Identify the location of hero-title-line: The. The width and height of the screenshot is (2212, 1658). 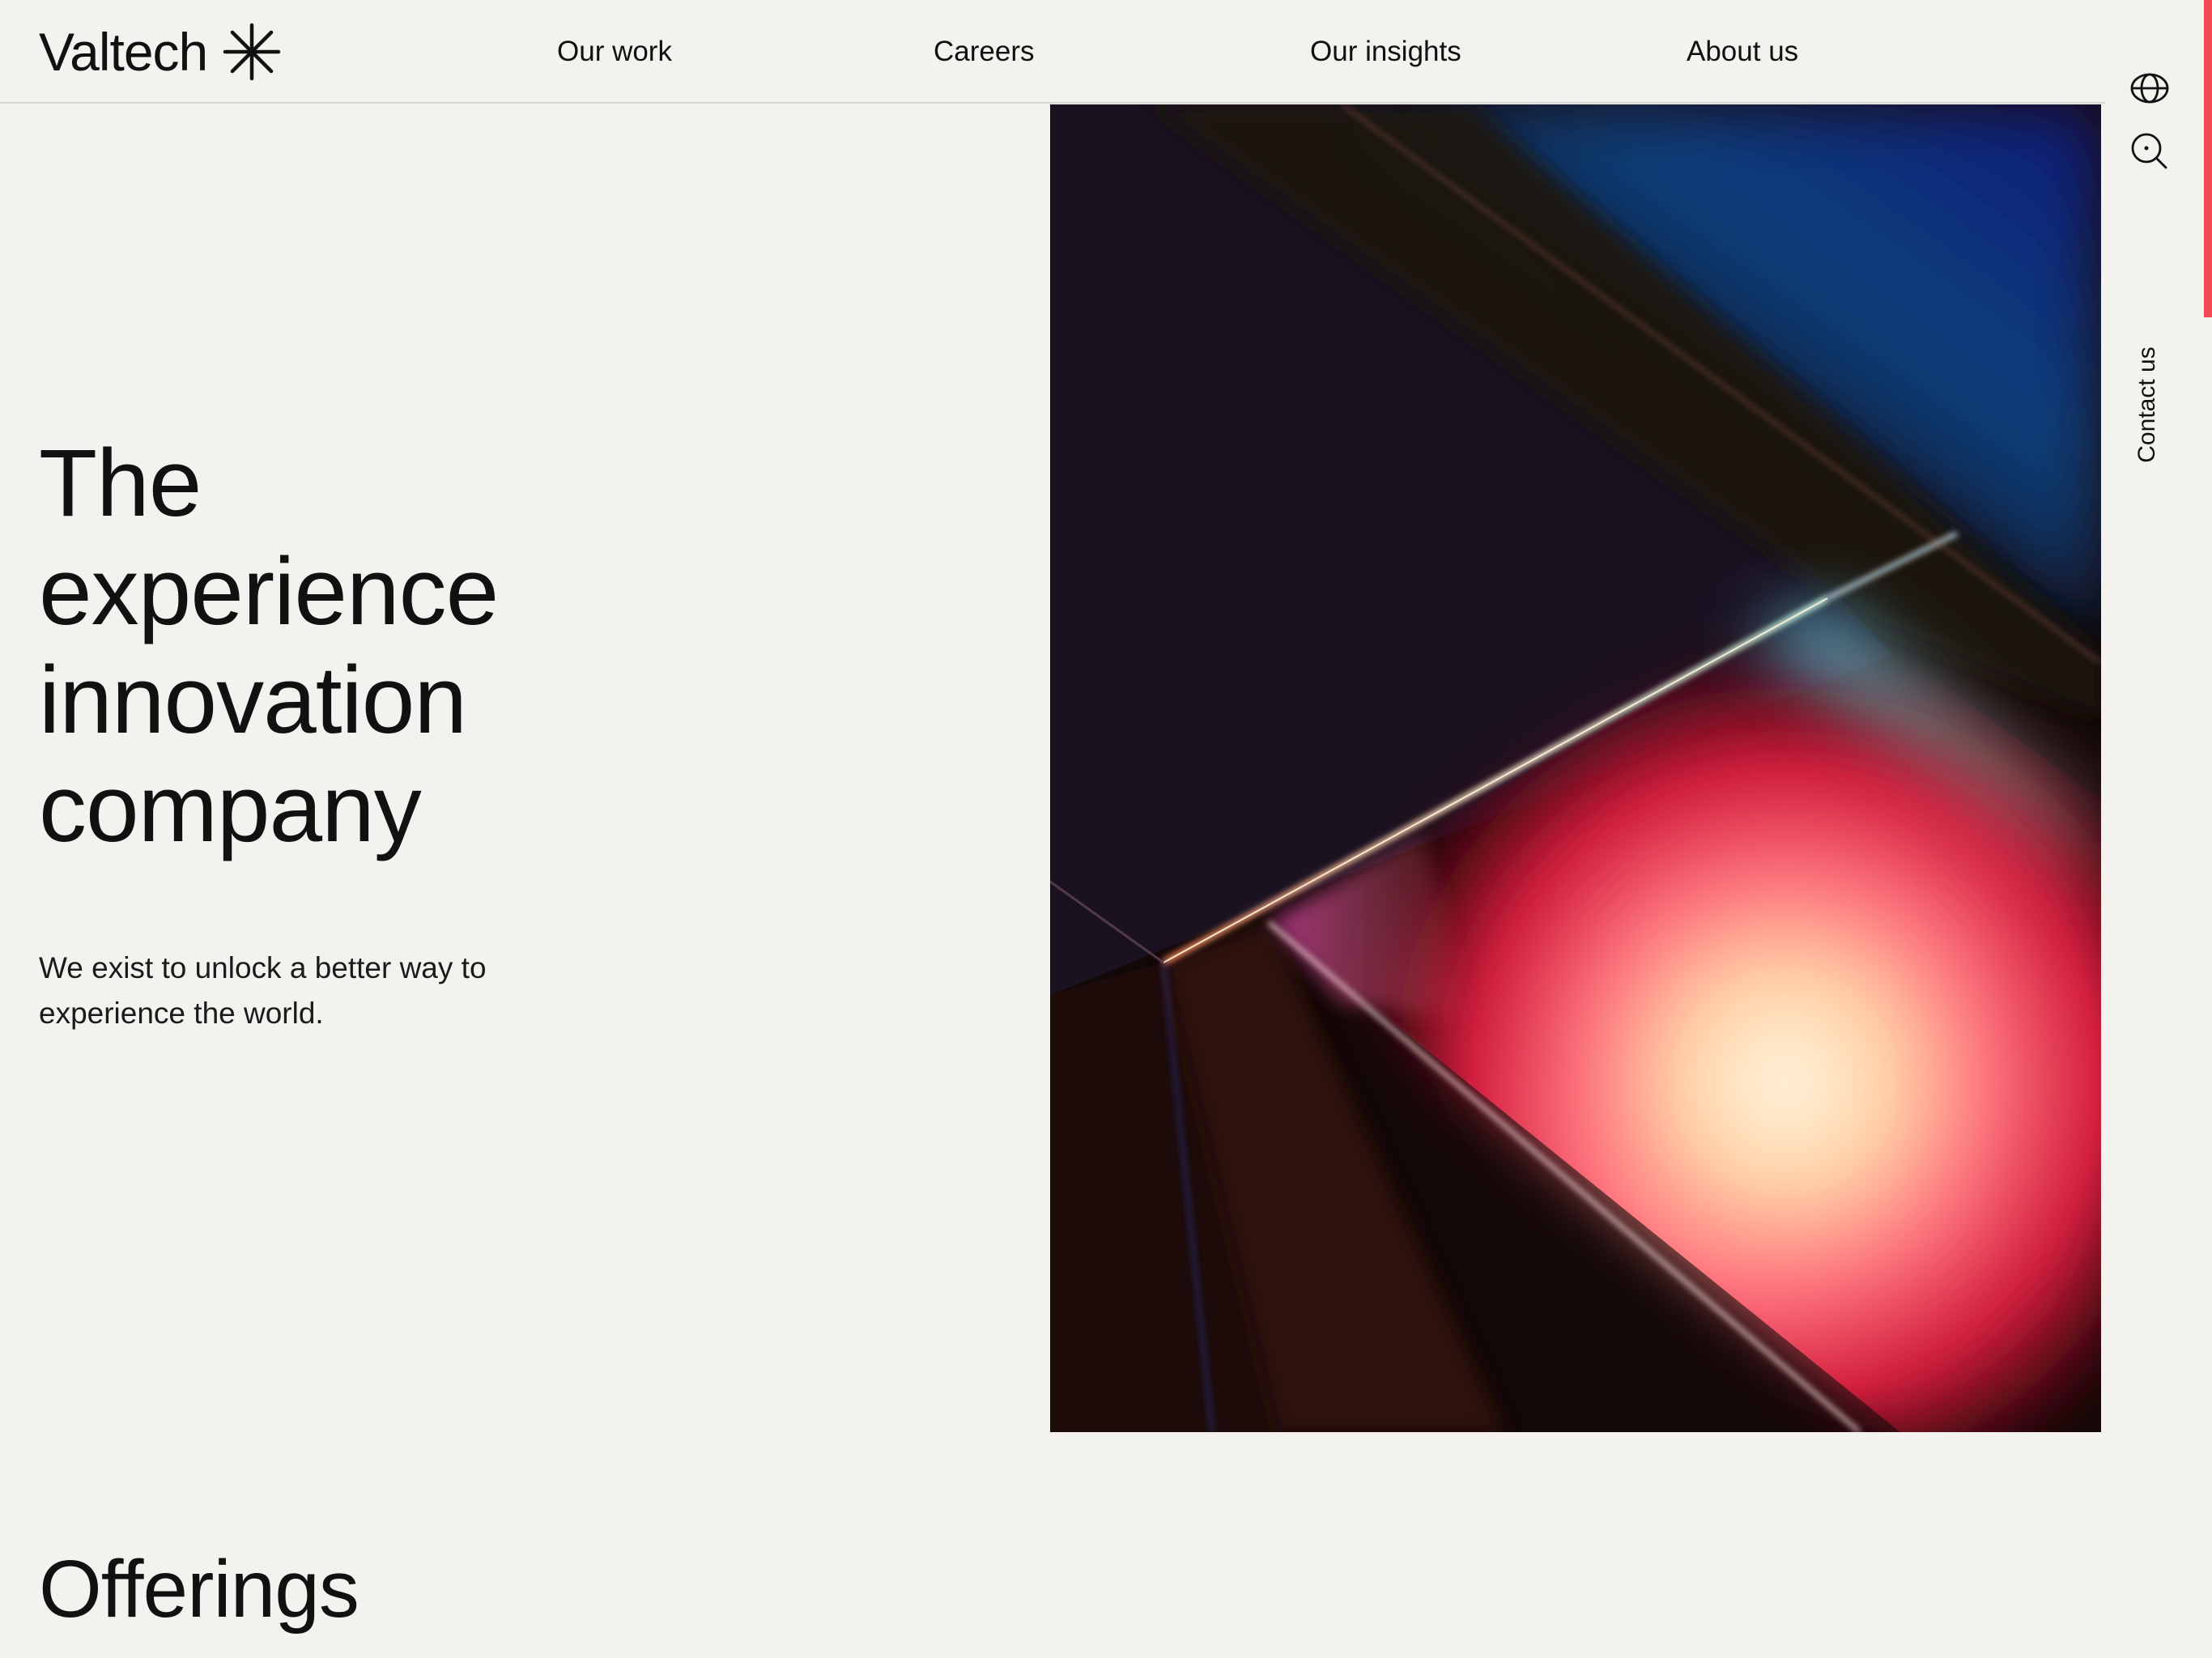
(121, 483).